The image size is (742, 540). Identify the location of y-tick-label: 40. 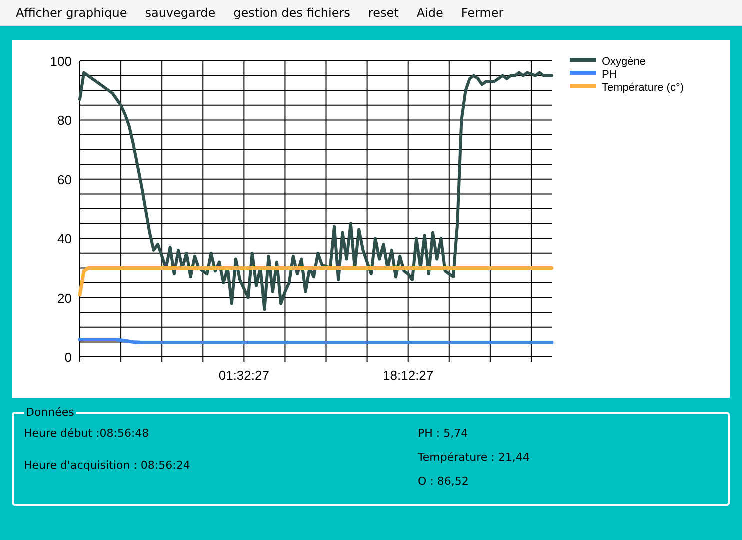
(65, 239).